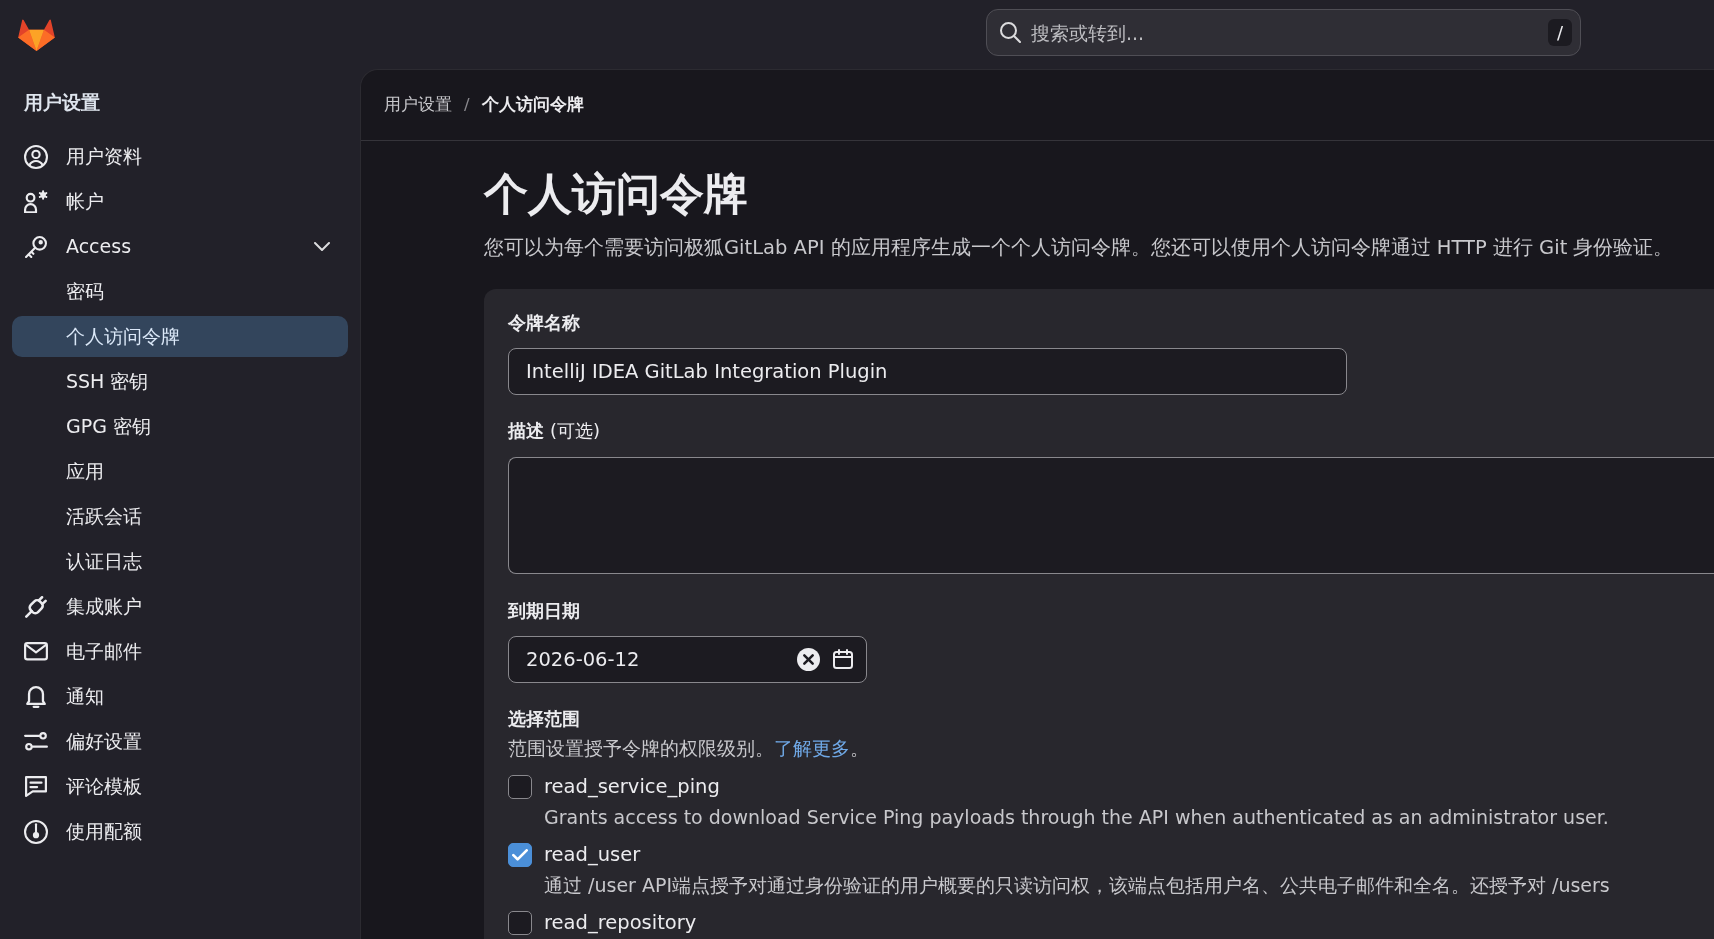  I want to click on text-input: IntelliJ IDEA GitLab Integration Plugin, so click(927, 372).